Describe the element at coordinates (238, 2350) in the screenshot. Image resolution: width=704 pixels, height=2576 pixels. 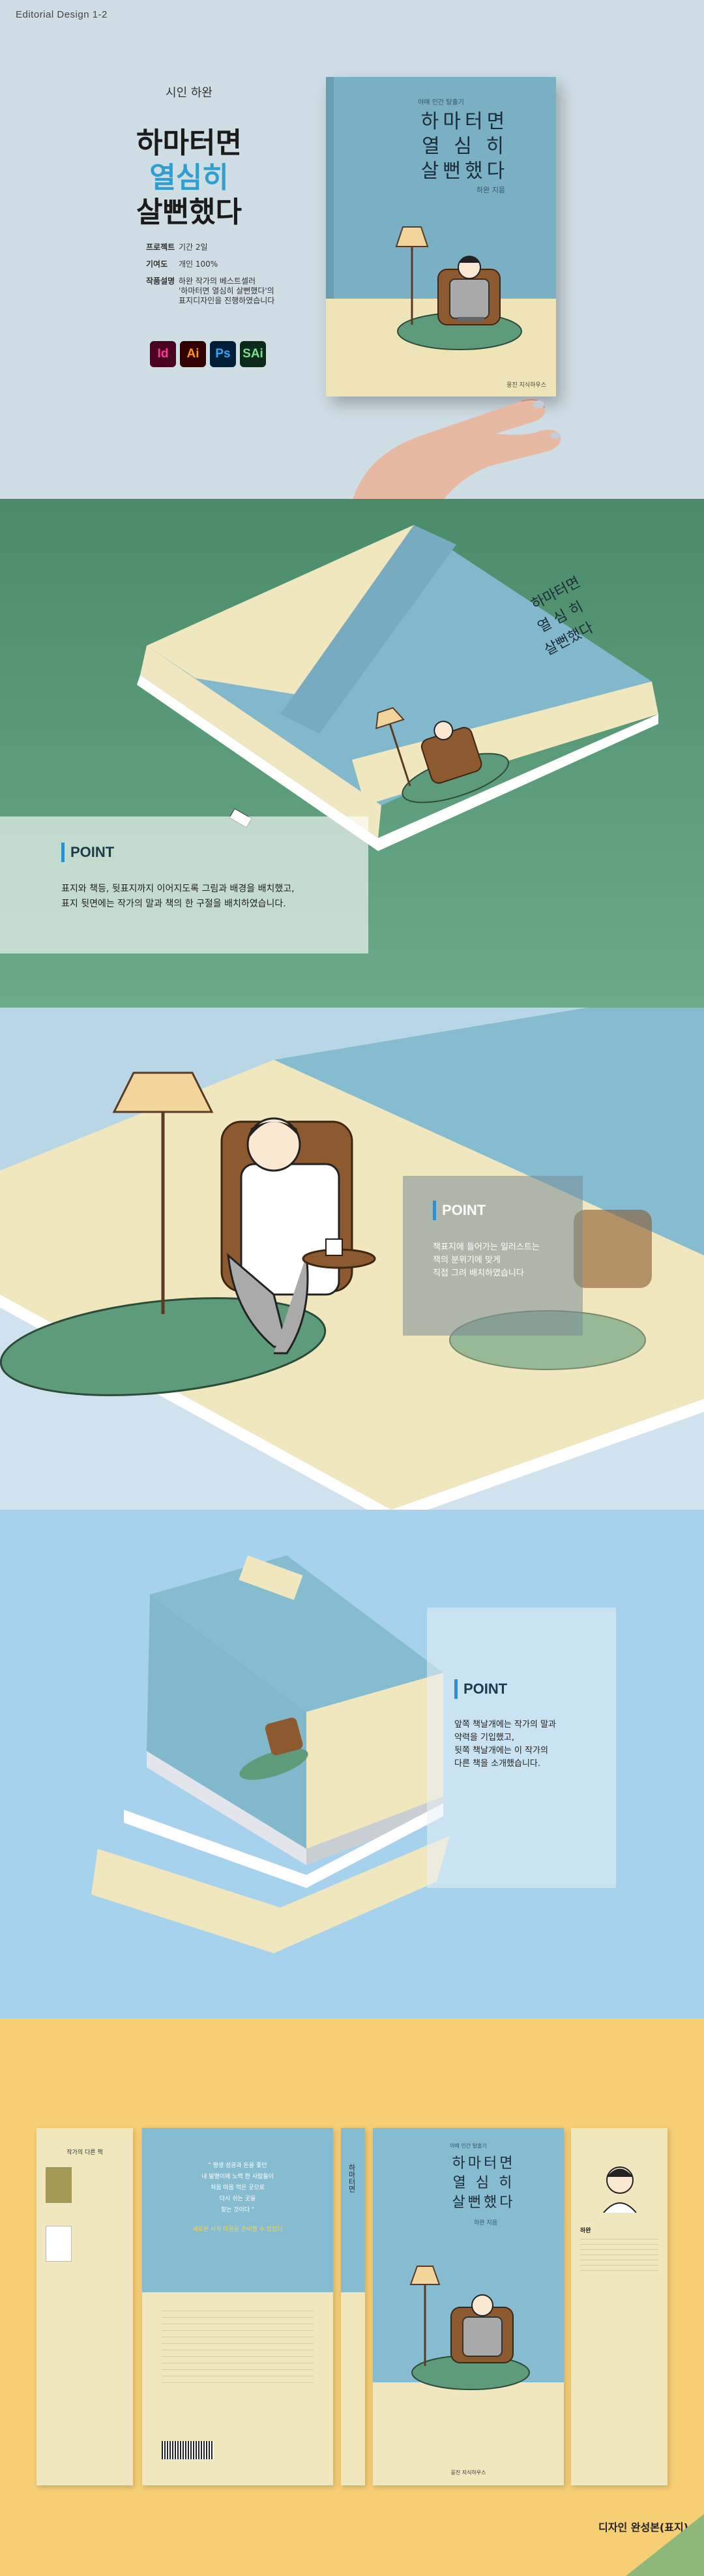
I see `back-text-block` at that location.